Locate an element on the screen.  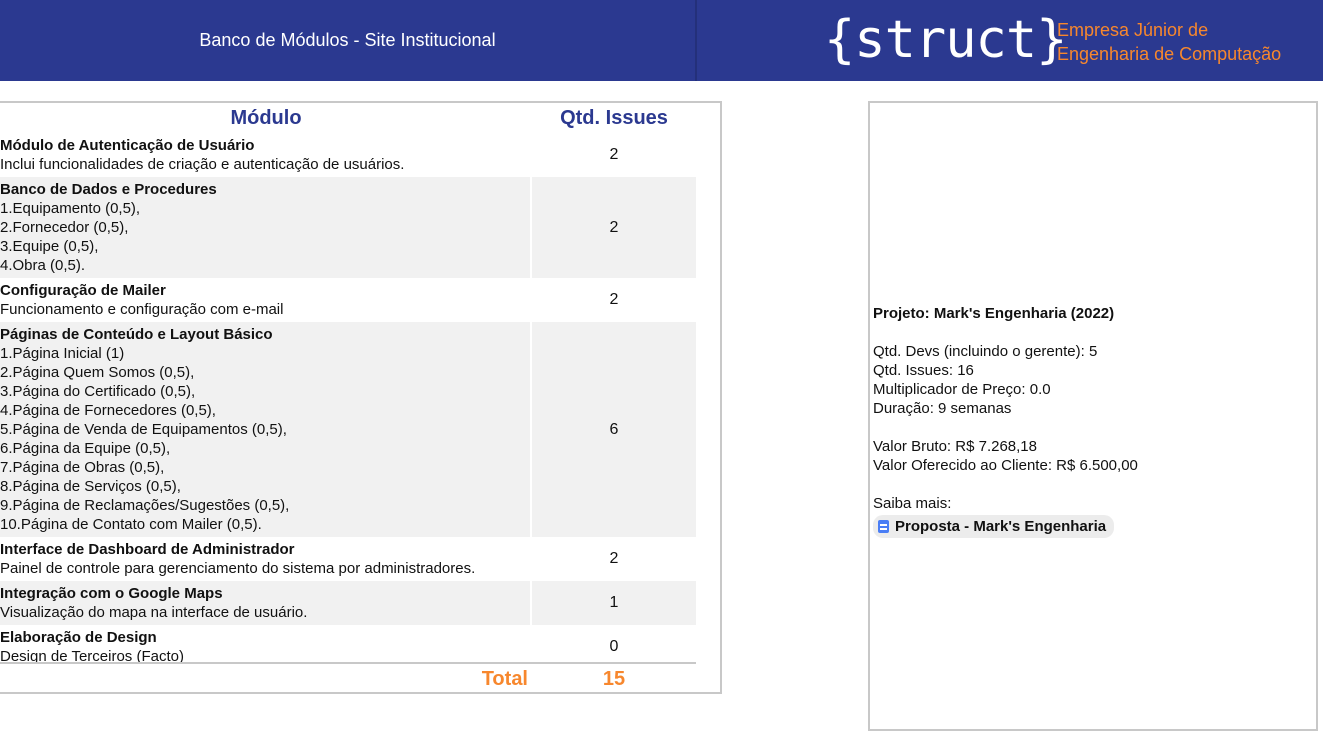
module-description-line: 6.Página da Equipe (0,5), is located at coordinates (85, 448).